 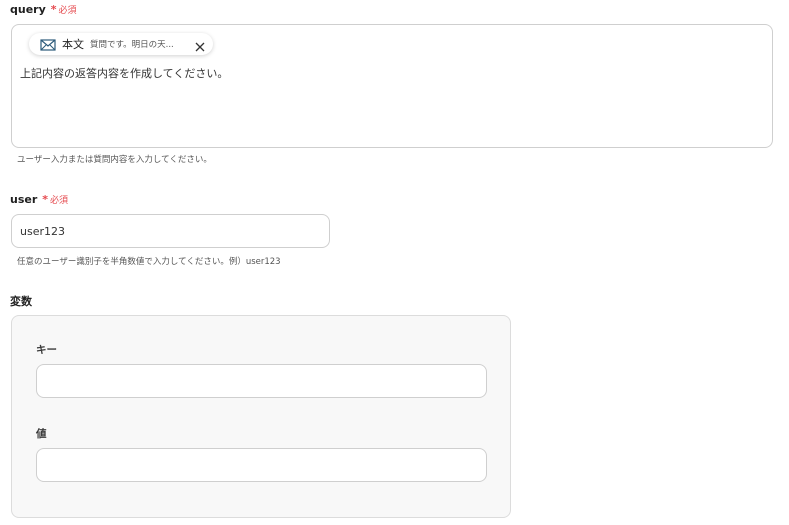 I want to click on variables-label: 変数, so click(x=21, y=301).